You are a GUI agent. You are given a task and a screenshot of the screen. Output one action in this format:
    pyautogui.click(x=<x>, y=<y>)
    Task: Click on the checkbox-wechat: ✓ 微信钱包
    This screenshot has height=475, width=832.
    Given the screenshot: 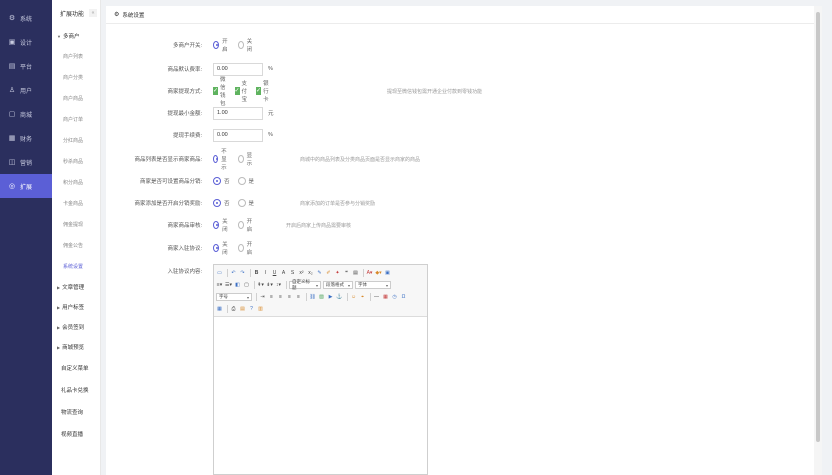 What is the action you would take?
    pyautogui.click(x=221, y=91)
    